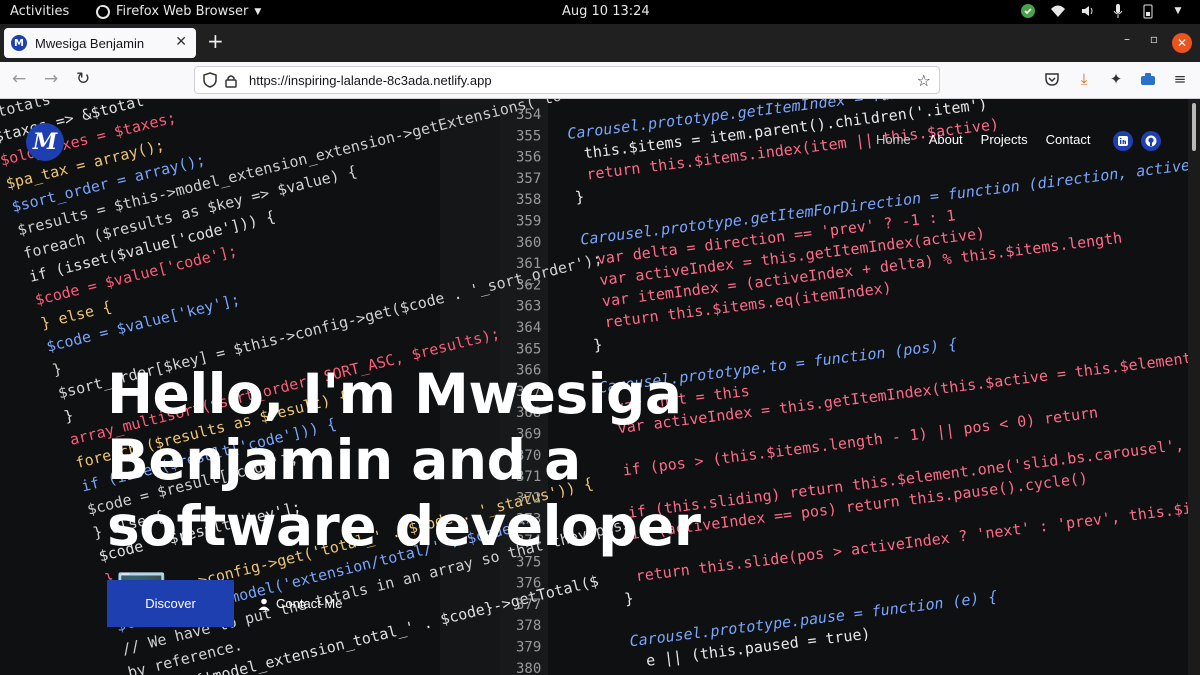 This screenshot has width=1200, height=675. What do you see at coordinates (1151, 141) in the screenshot?
I see `github-icon` at bounding box center [1151, 141].